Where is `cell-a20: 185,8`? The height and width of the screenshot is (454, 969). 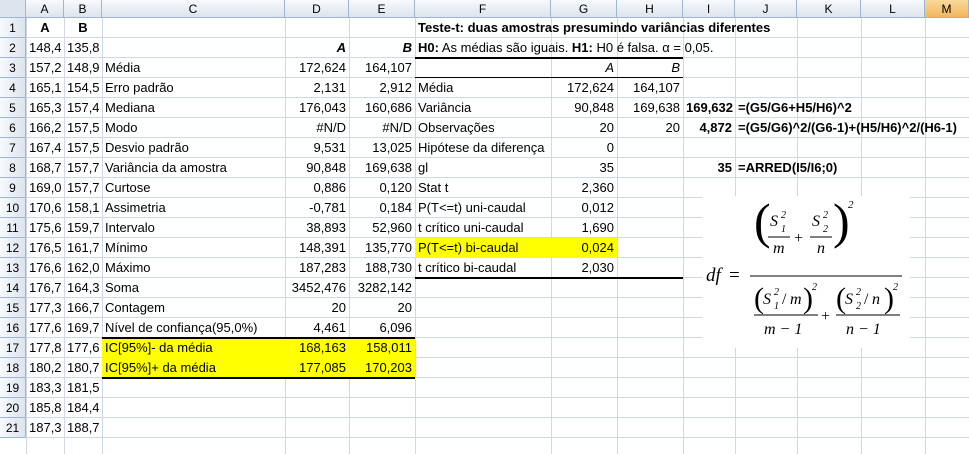
cell-a20: 185,8 is located at coordinates (45, 408).